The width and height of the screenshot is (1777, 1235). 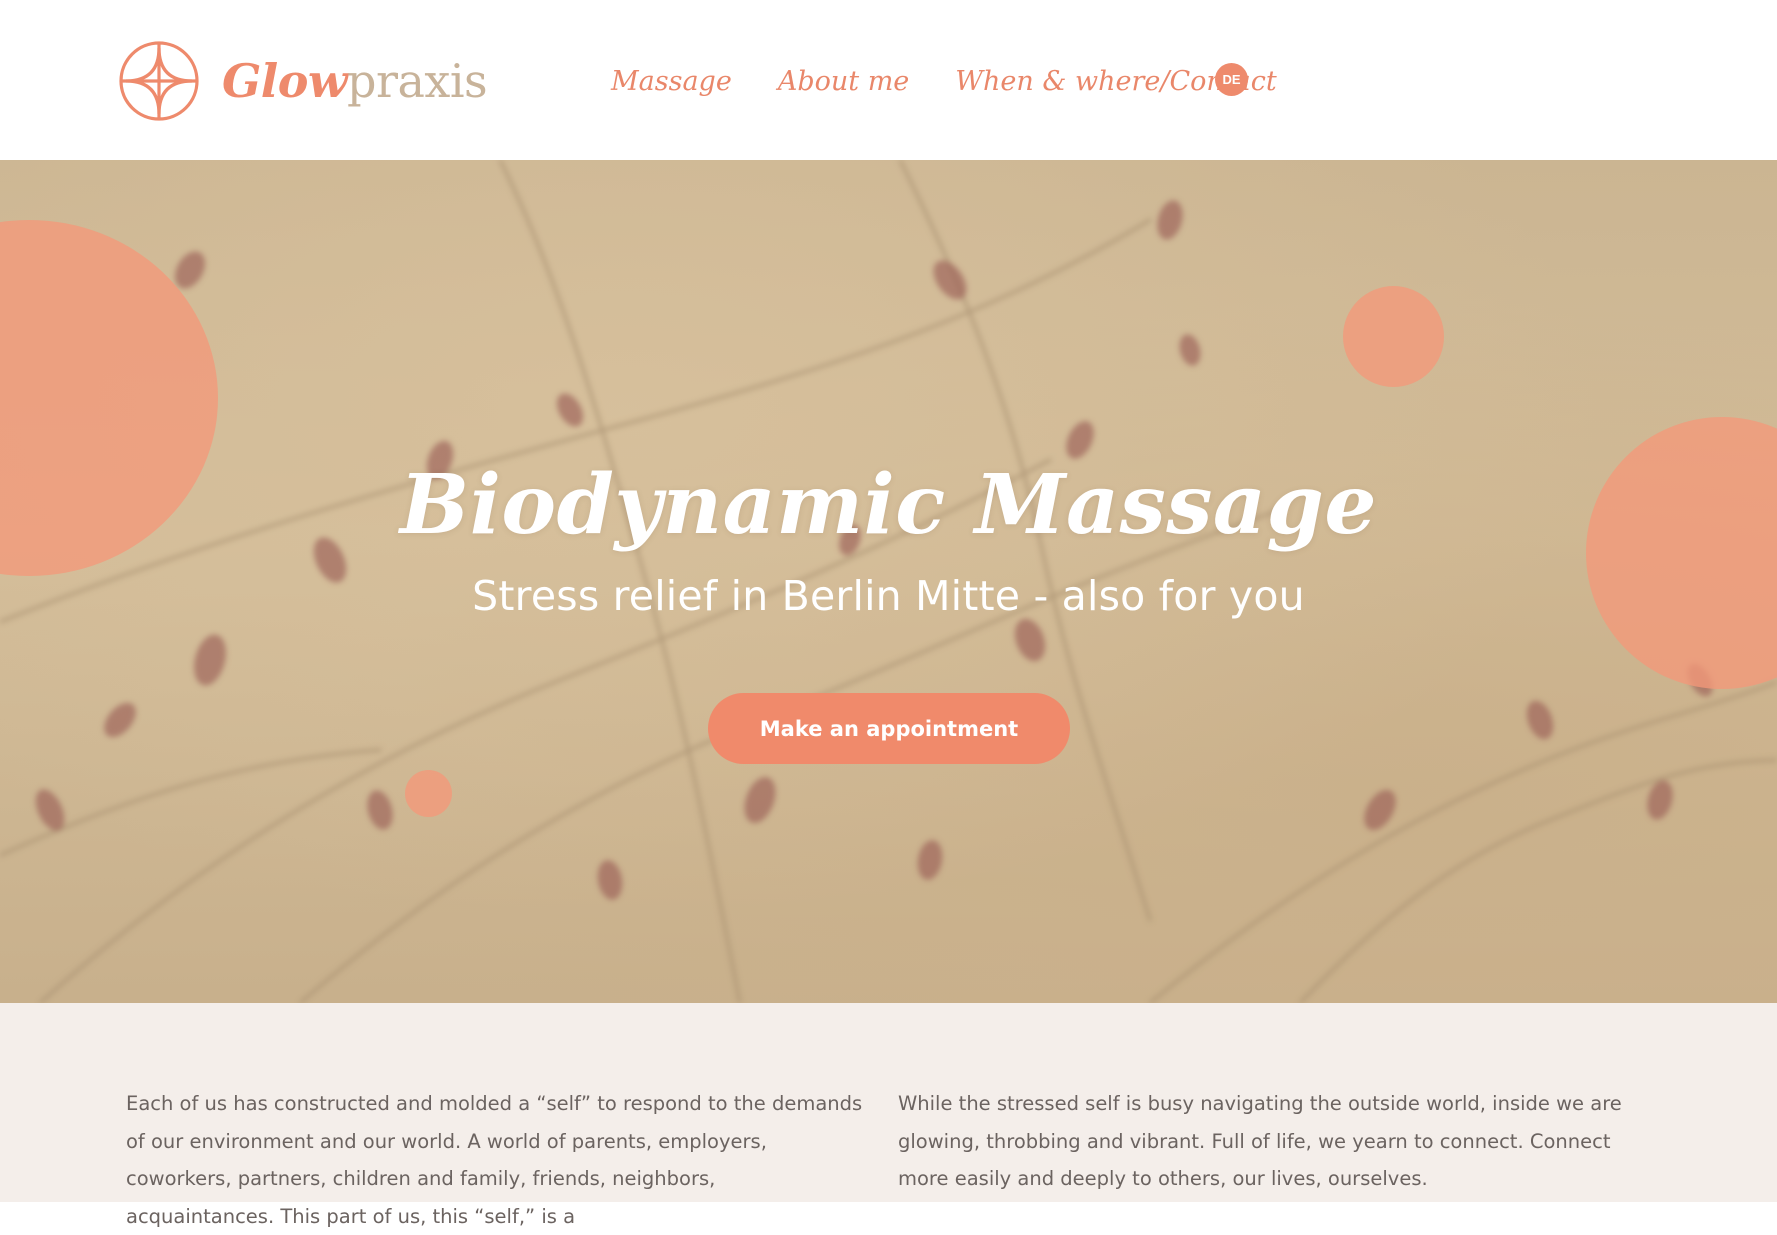 I want to click on decor-circle-small-top, so click(x=1393, y=336).